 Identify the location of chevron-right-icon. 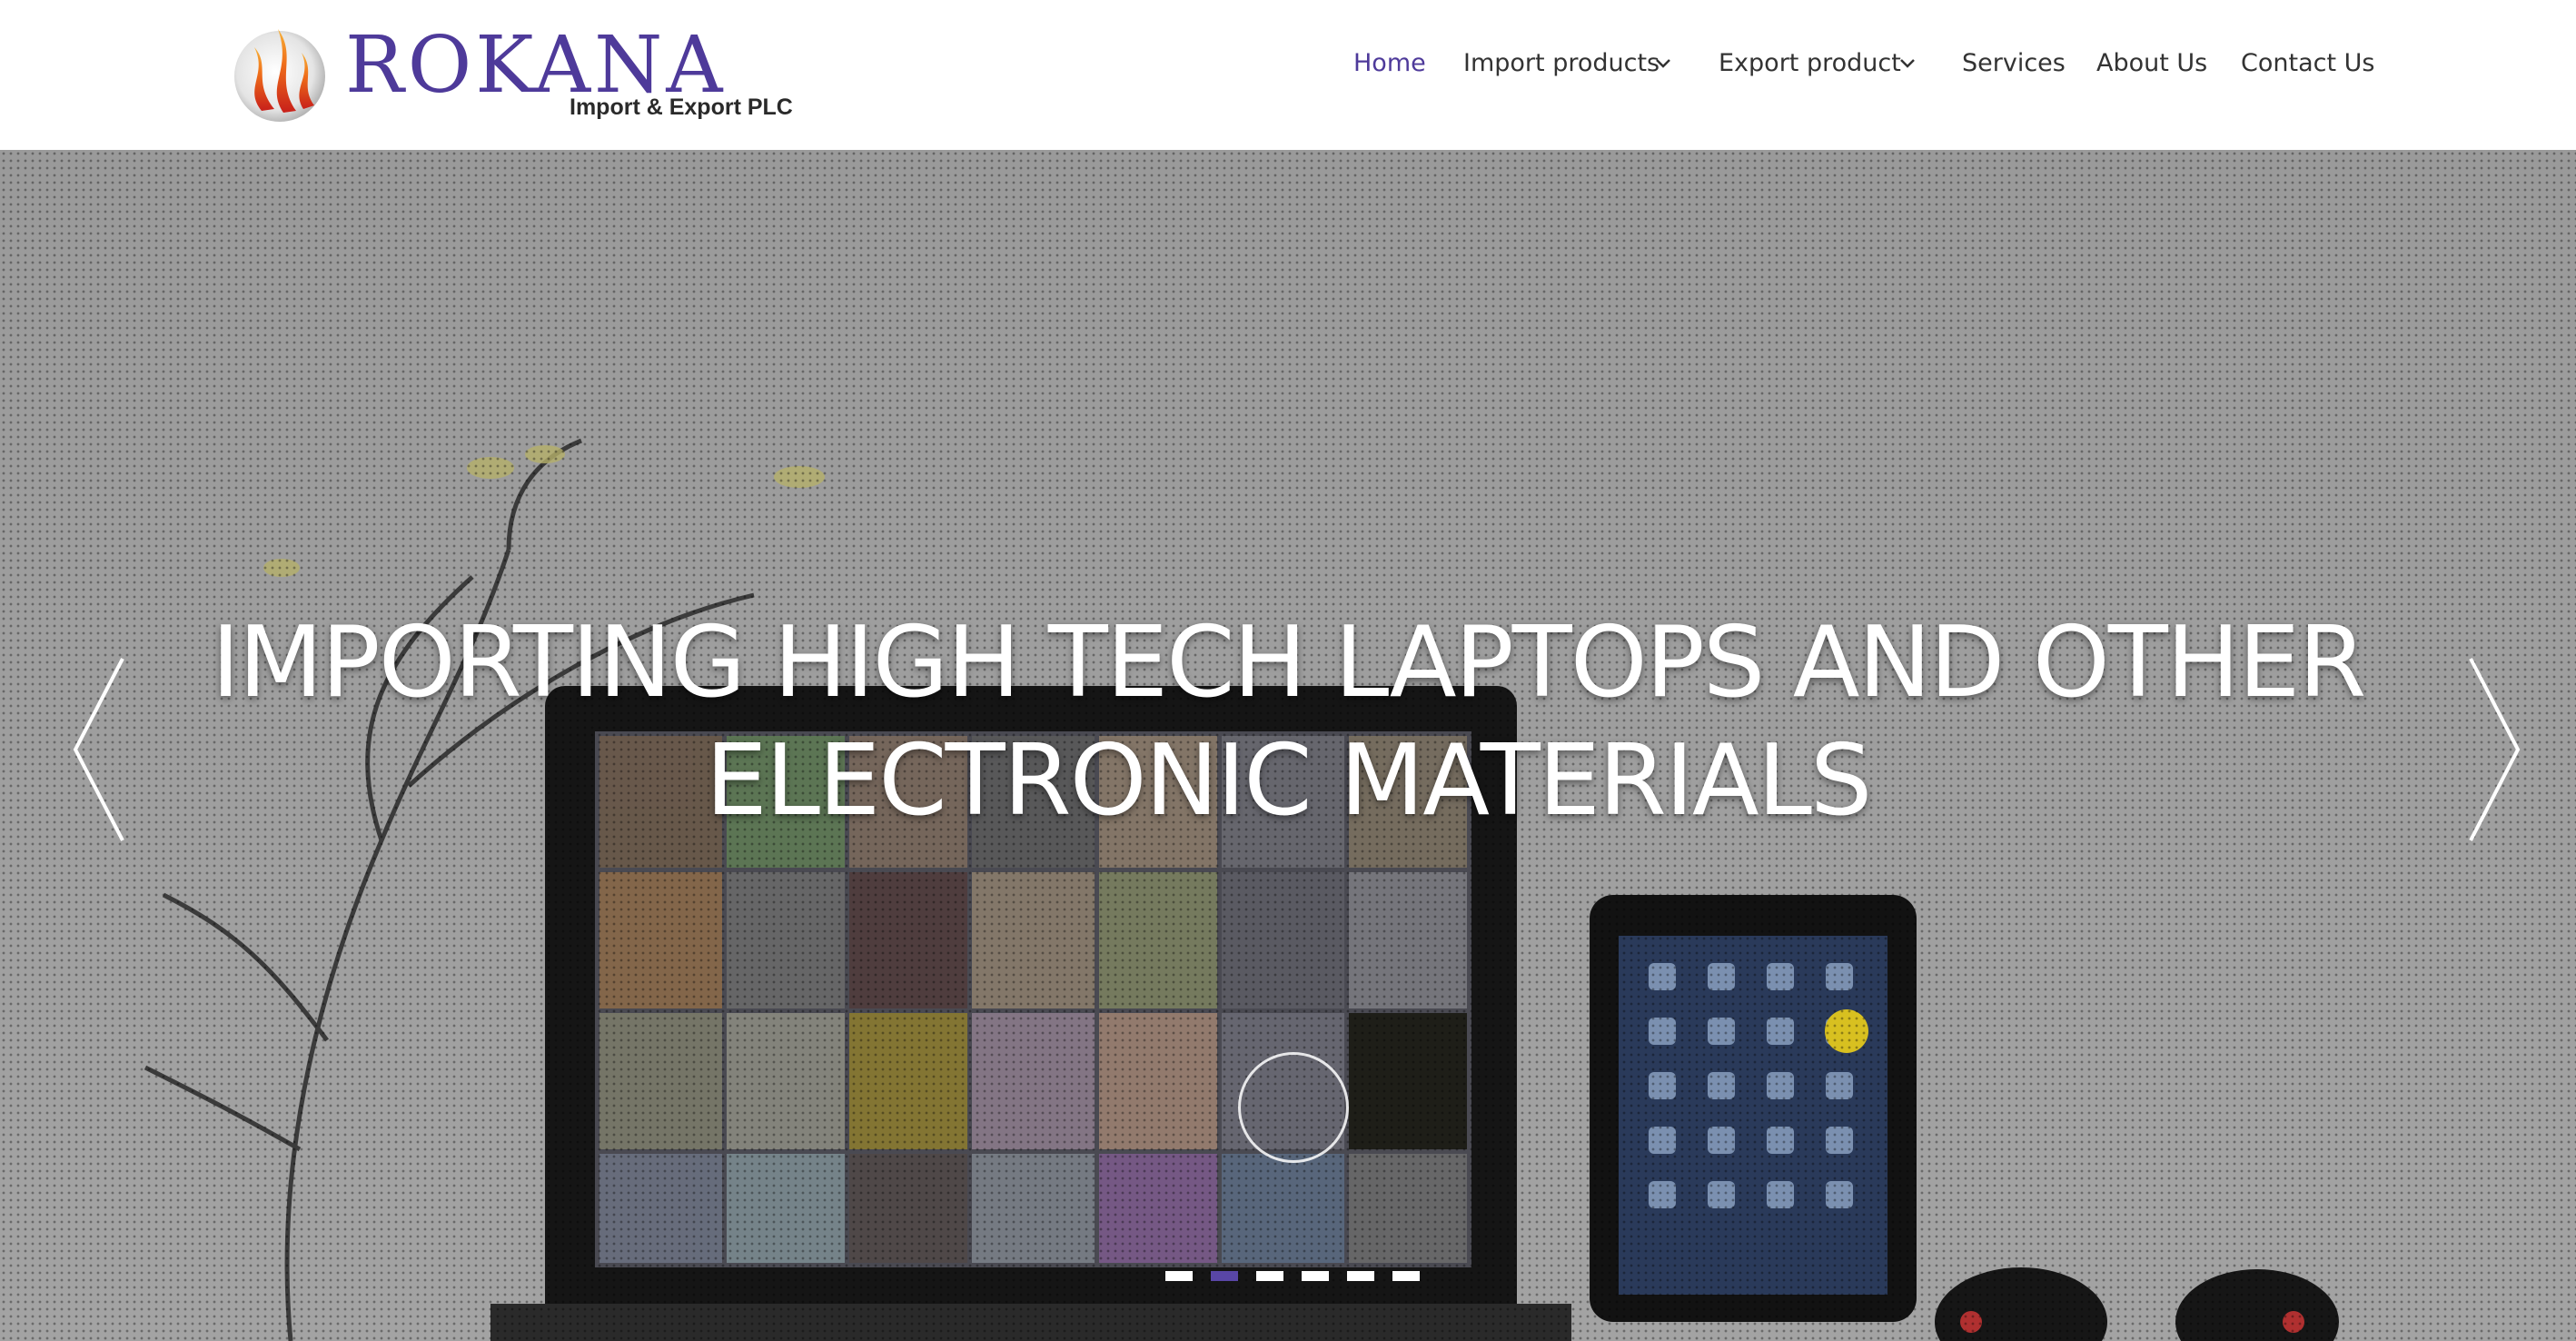
(2493, 749).